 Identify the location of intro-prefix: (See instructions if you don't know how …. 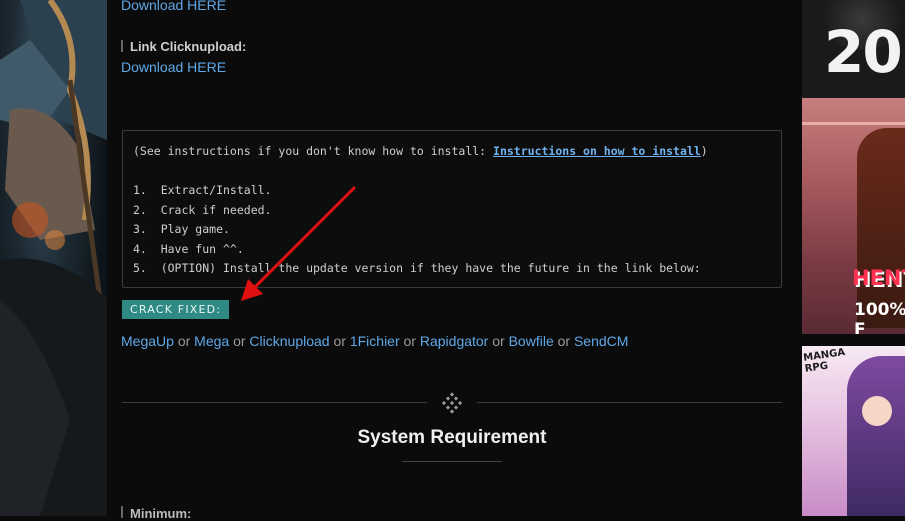
(313, 151).